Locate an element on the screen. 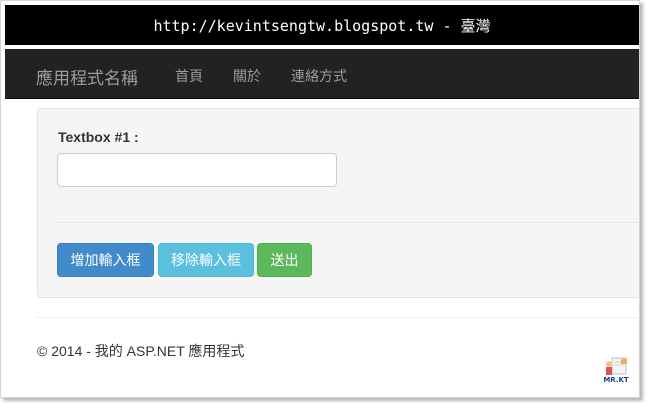  form-divider is located at coordinates (348, 222).